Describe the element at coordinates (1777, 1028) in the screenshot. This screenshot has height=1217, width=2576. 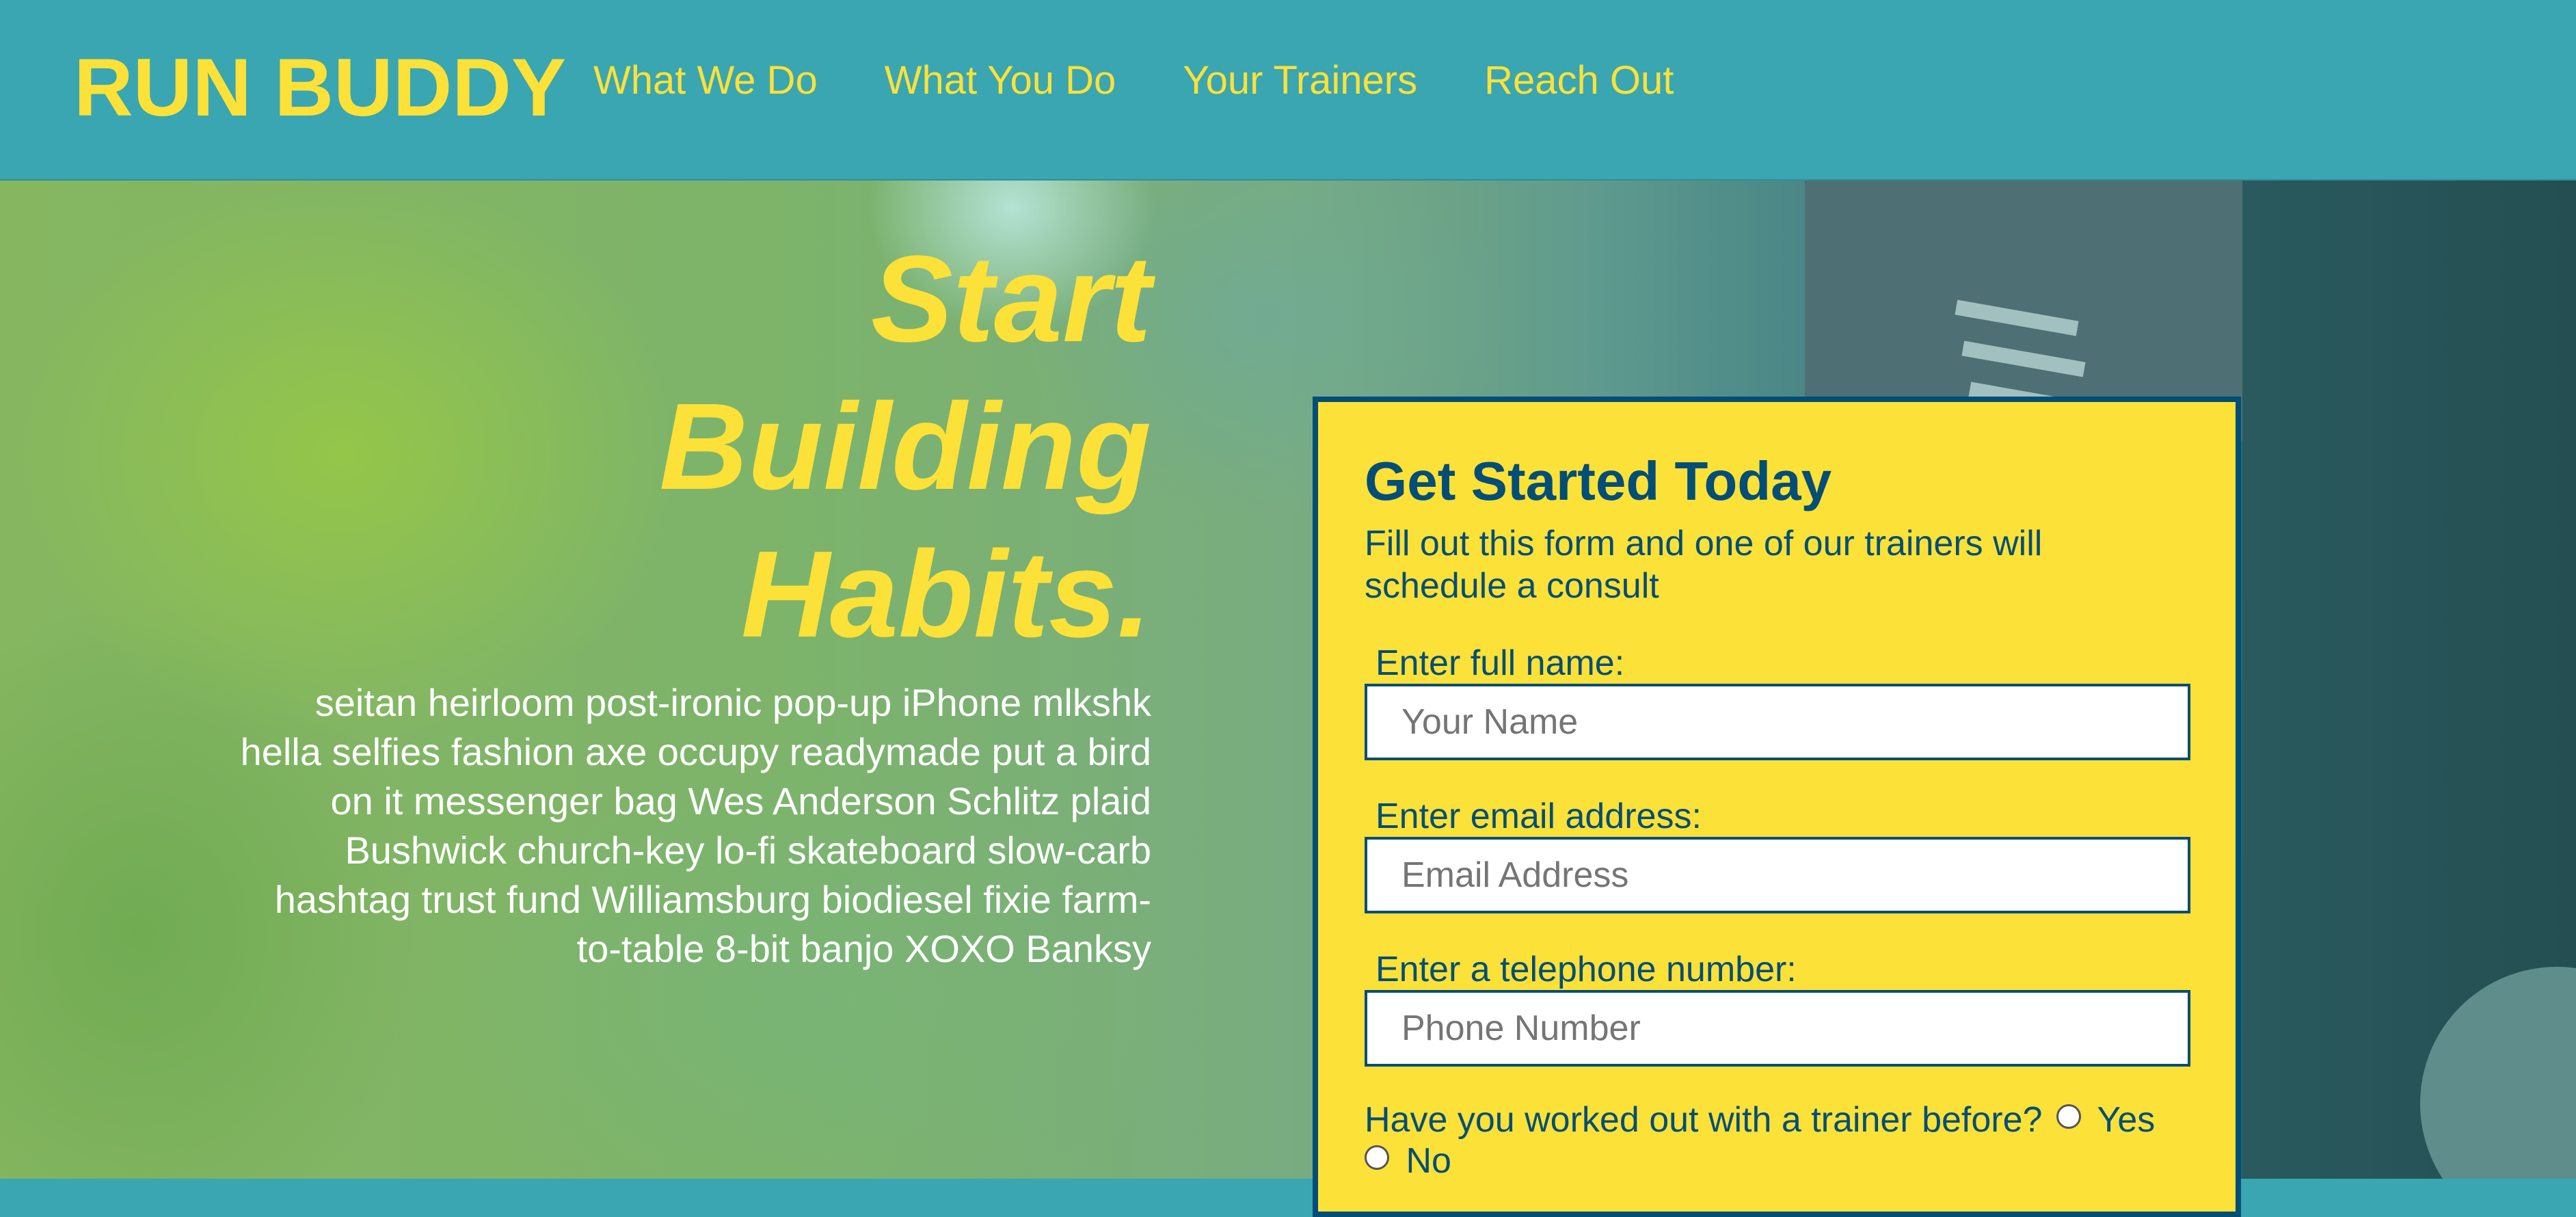
I see `phone-input` at that location.